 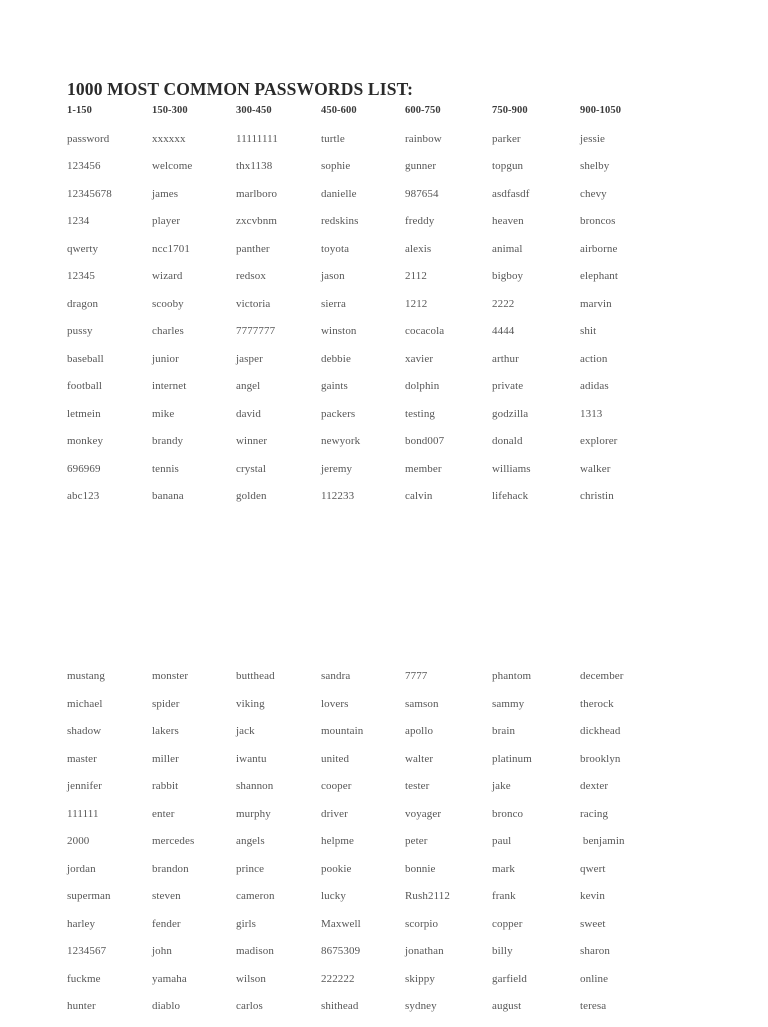 I want to click on password-cell: 1313, so click(x=591, y=413).